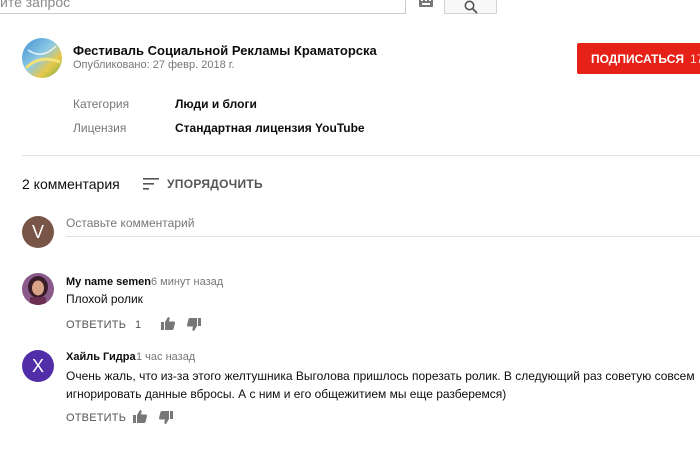  What do you see at coordinates (101, 104) in the screenshot?
I see `category-label: Категория` at bounding box center [101, 104].